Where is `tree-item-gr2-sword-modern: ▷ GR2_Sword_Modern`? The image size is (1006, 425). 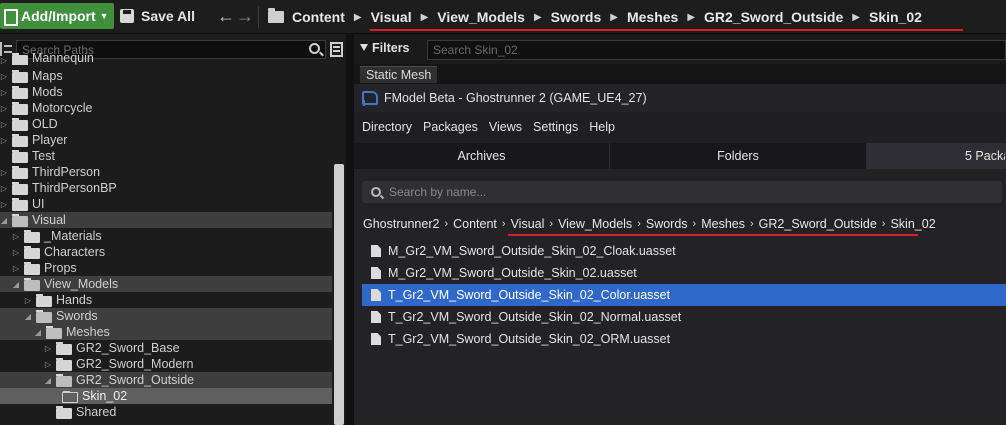
tree-item-gr2-sword-modern: ▷ GR2_Sword_Modern is located at coordinates (166, 364).